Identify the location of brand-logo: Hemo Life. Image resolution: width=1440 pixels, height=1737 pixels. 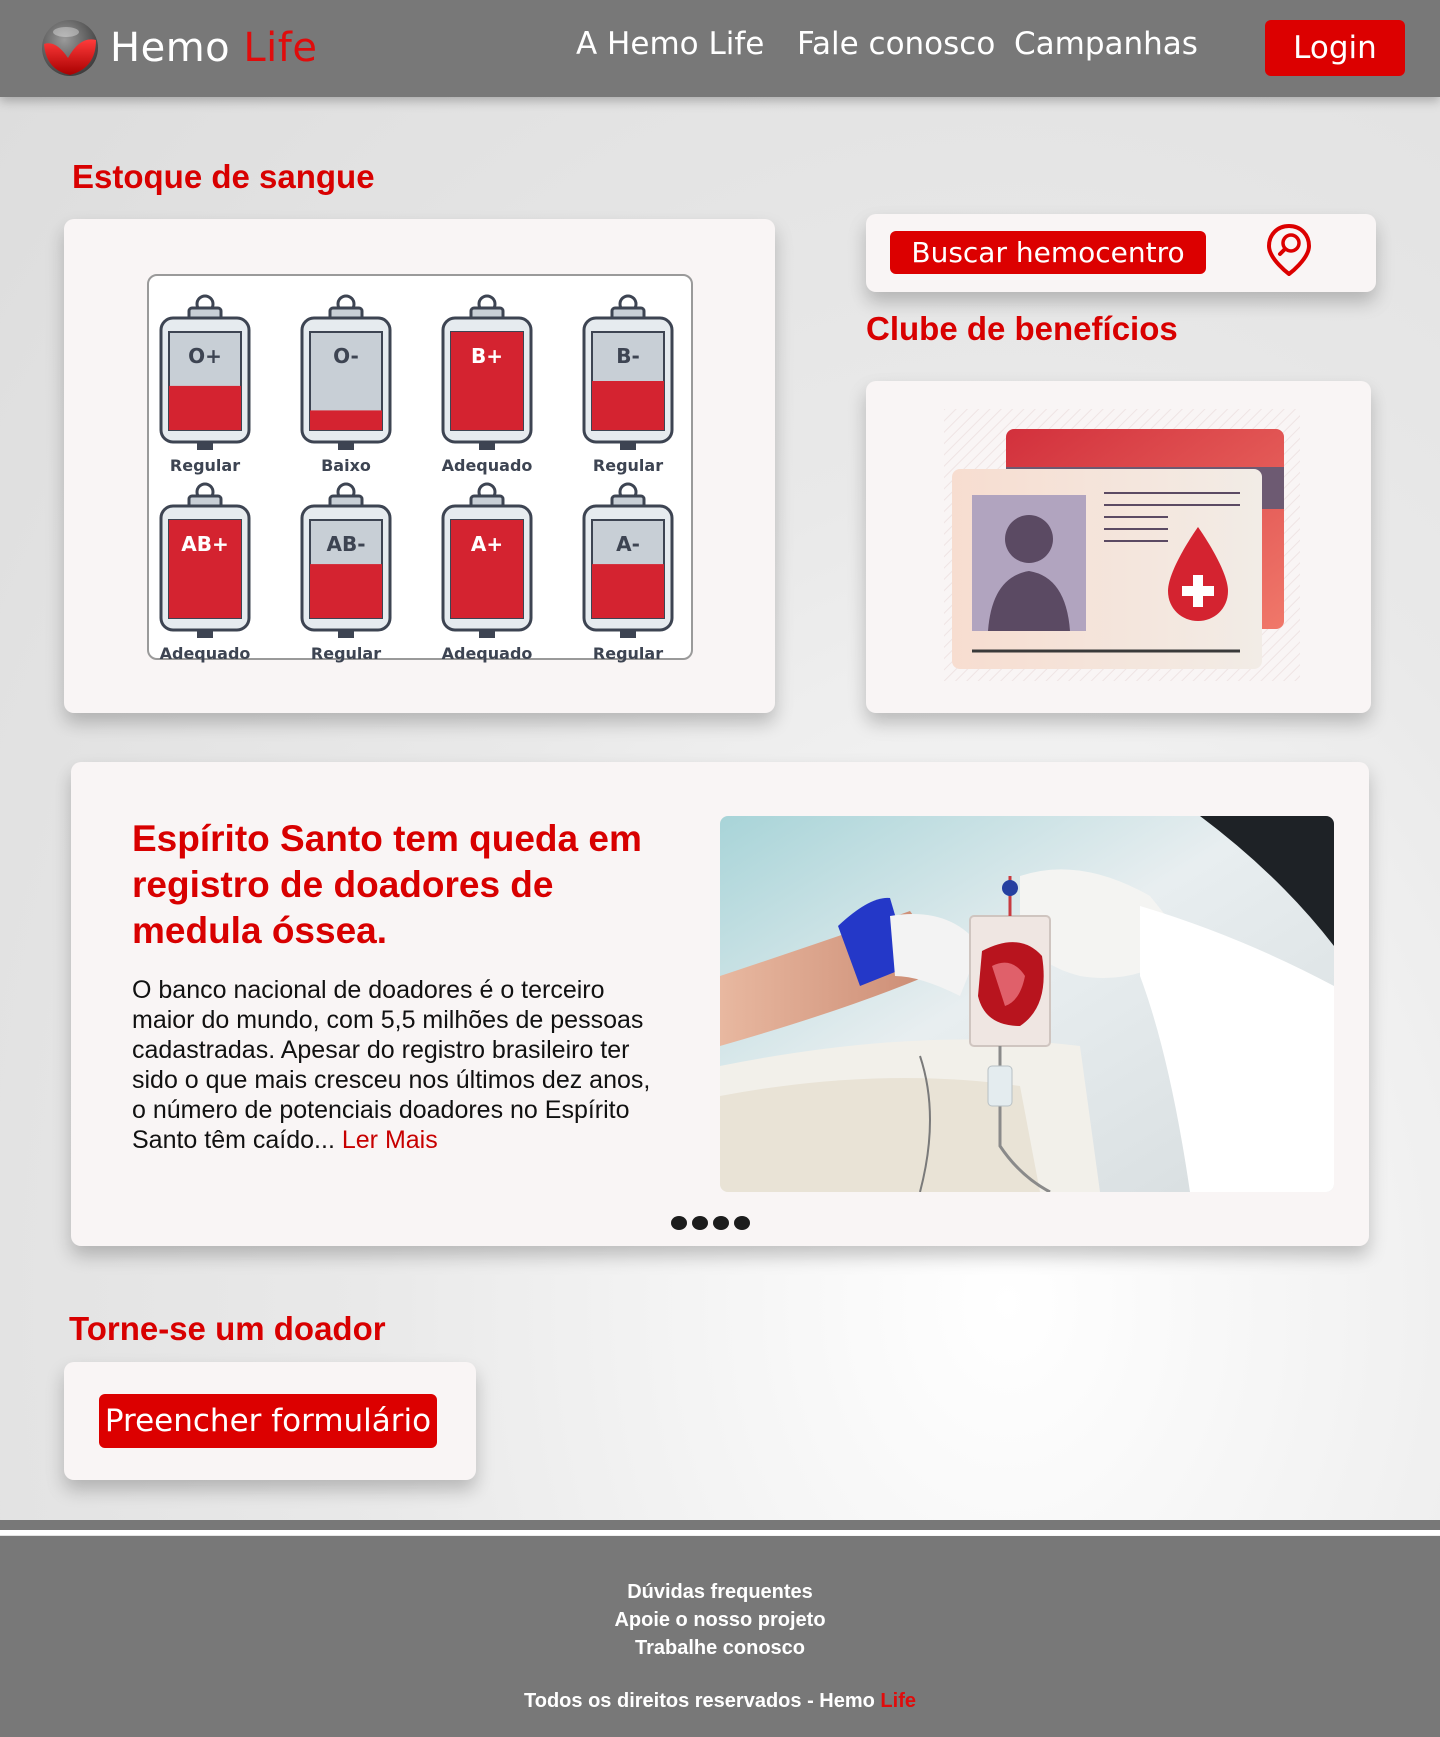
(178, 48).